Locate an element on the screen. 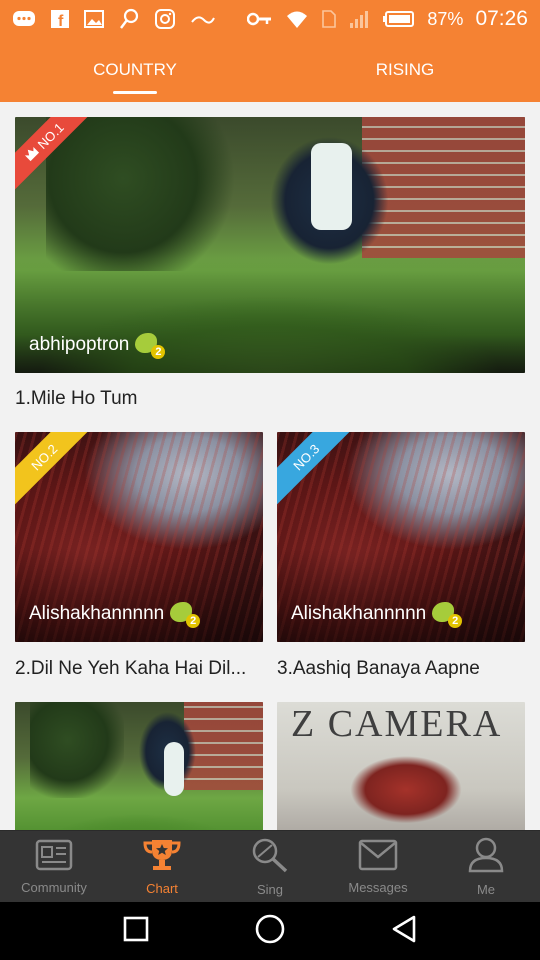 The image size is (540, 960). cover-overlay-text: Z CAMERA is located at coordinates (397, 724).